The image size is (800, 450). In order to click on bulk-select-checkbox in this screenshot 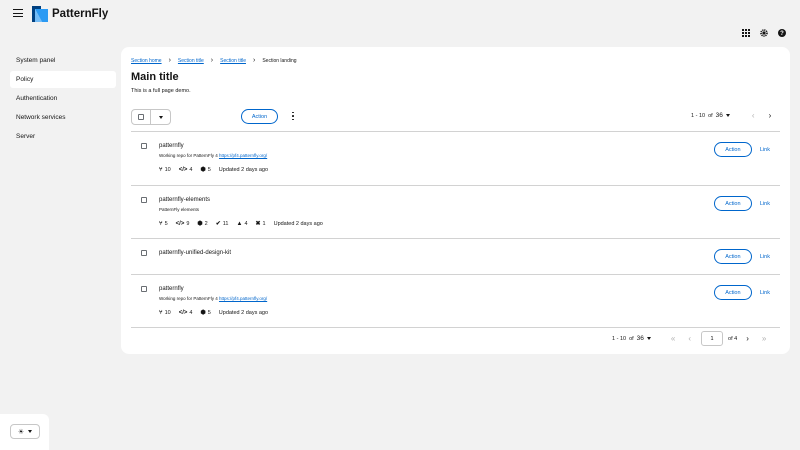, I will do `click(141, 117)`.